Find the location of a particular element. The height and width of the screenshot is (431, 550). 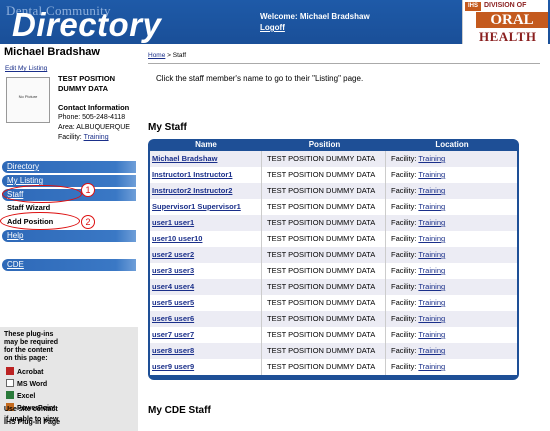

contact-phone: Phone: 505-248-4118 is located at coordinates (92, 117).